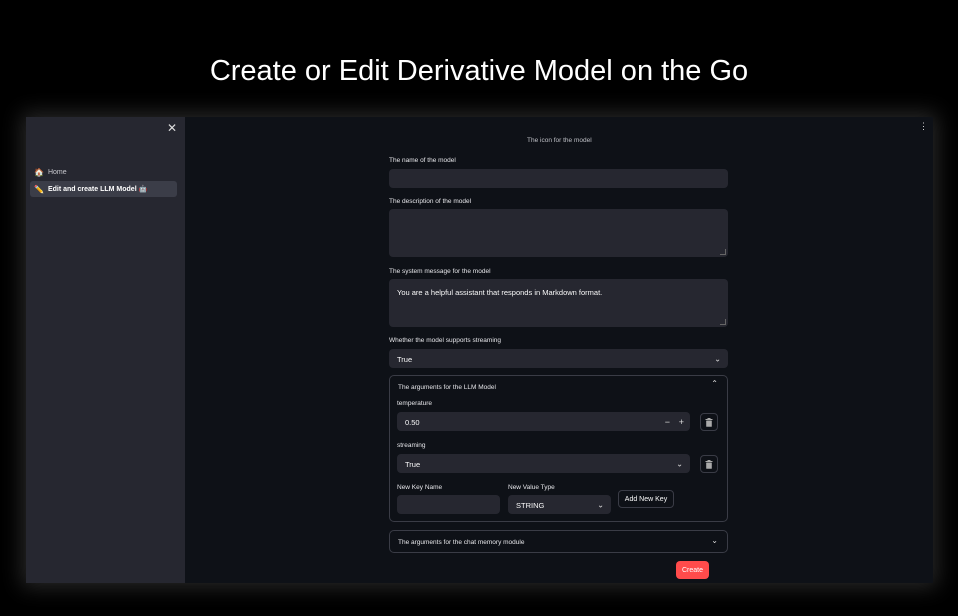 The width and height of the screenshot is (958, 616). I want to click on pencil-icon: ✏️, so click(39, 189).